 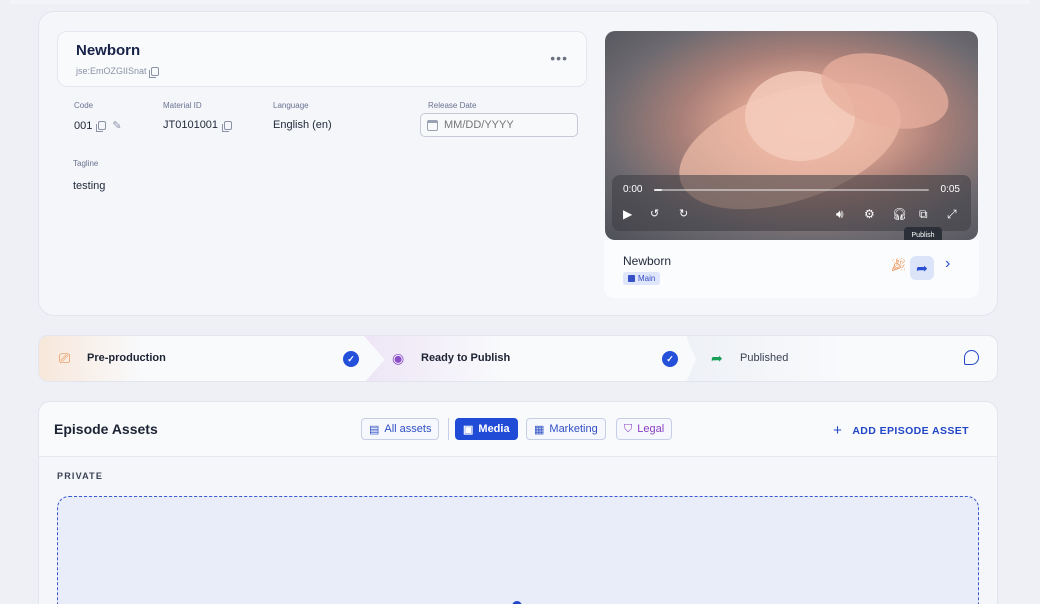 What do you see at coordinates (633, 189) in the screenshot?
I see `current-time: 0:00` at bounding box center [633, 189].